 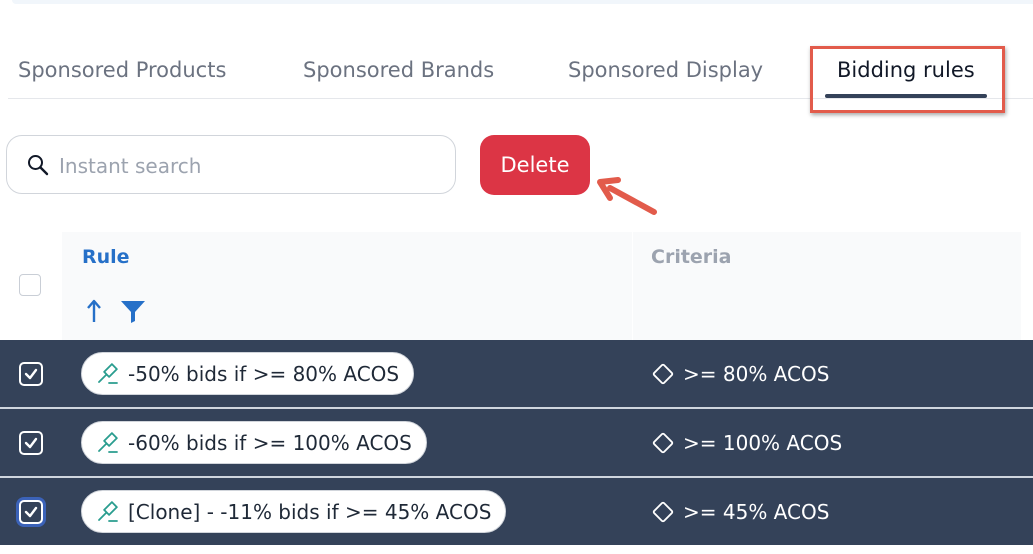 I want to click on arrow-up-icon, so click(x=94, y=311).